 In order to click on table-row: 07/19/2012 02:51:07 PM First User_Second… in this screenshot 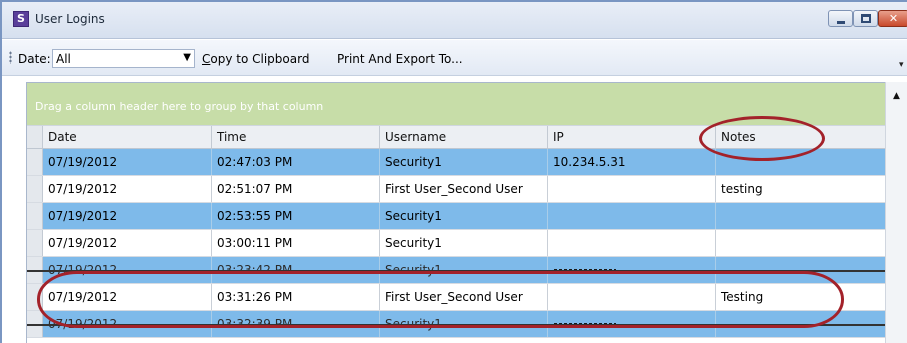, I will do `click(457, 189)`.